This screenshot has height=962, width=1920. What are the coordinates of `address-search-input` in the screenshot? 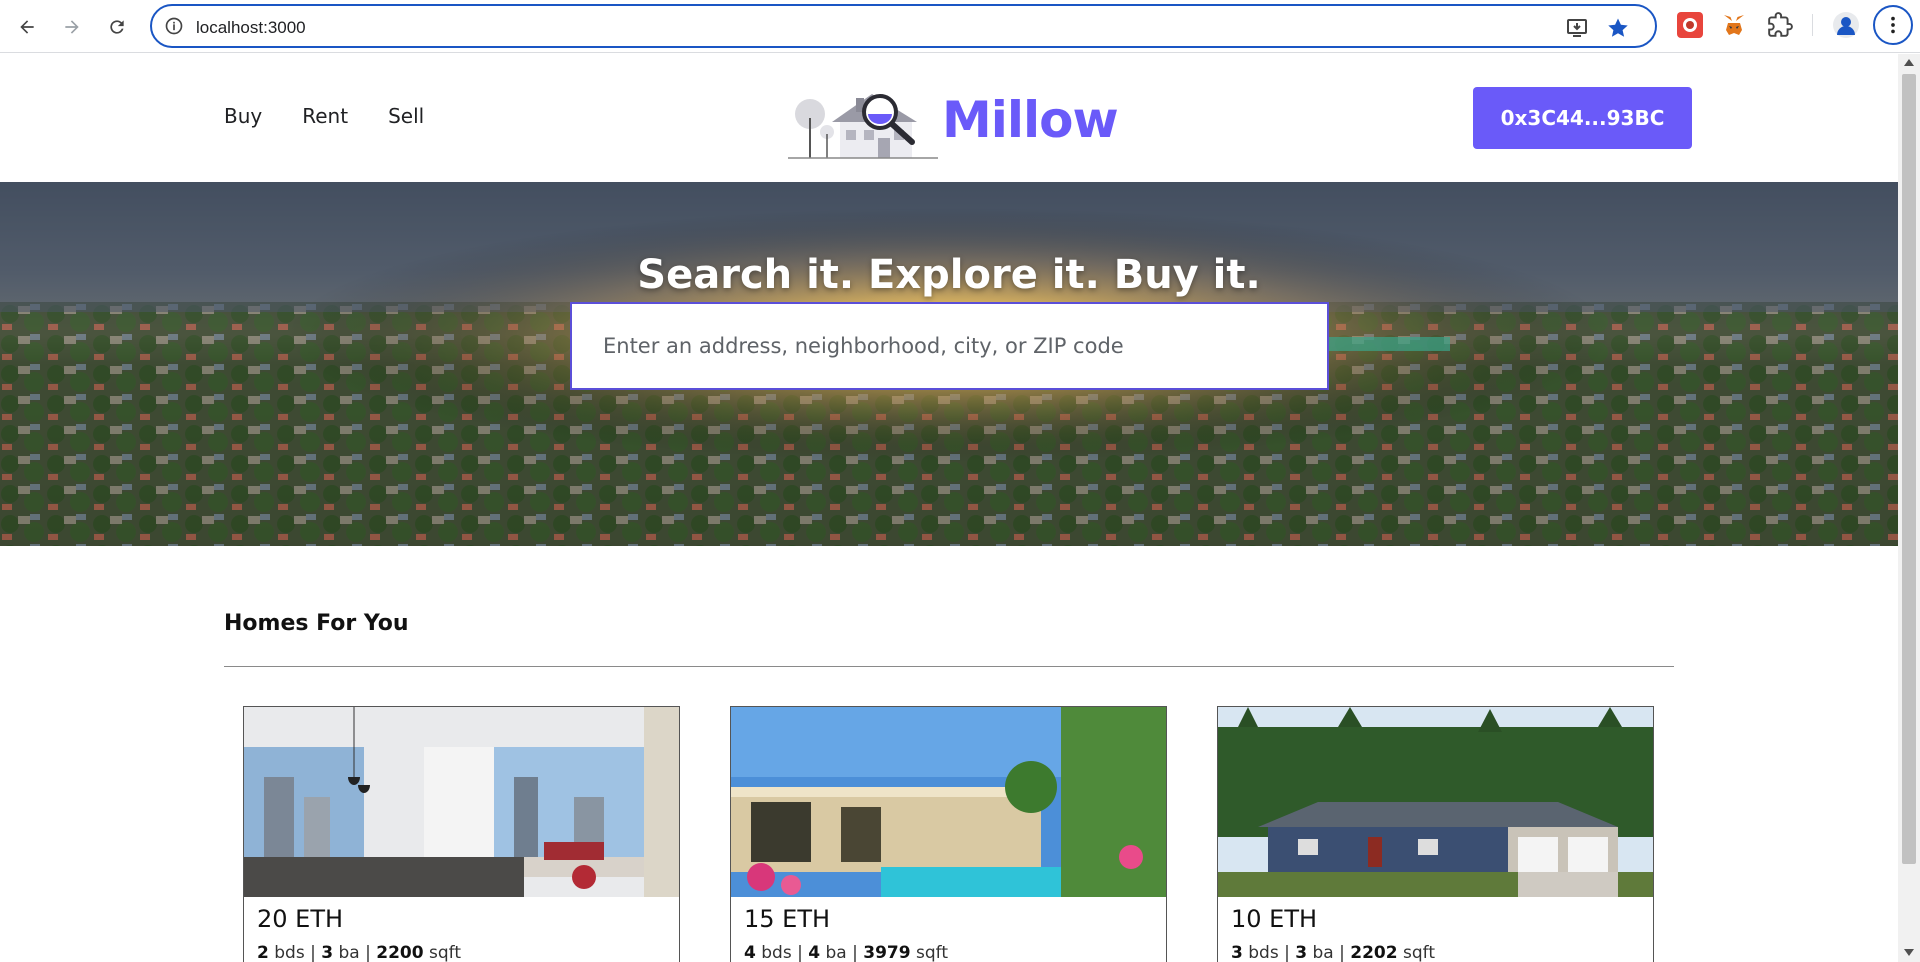 It's located at (949, 346).